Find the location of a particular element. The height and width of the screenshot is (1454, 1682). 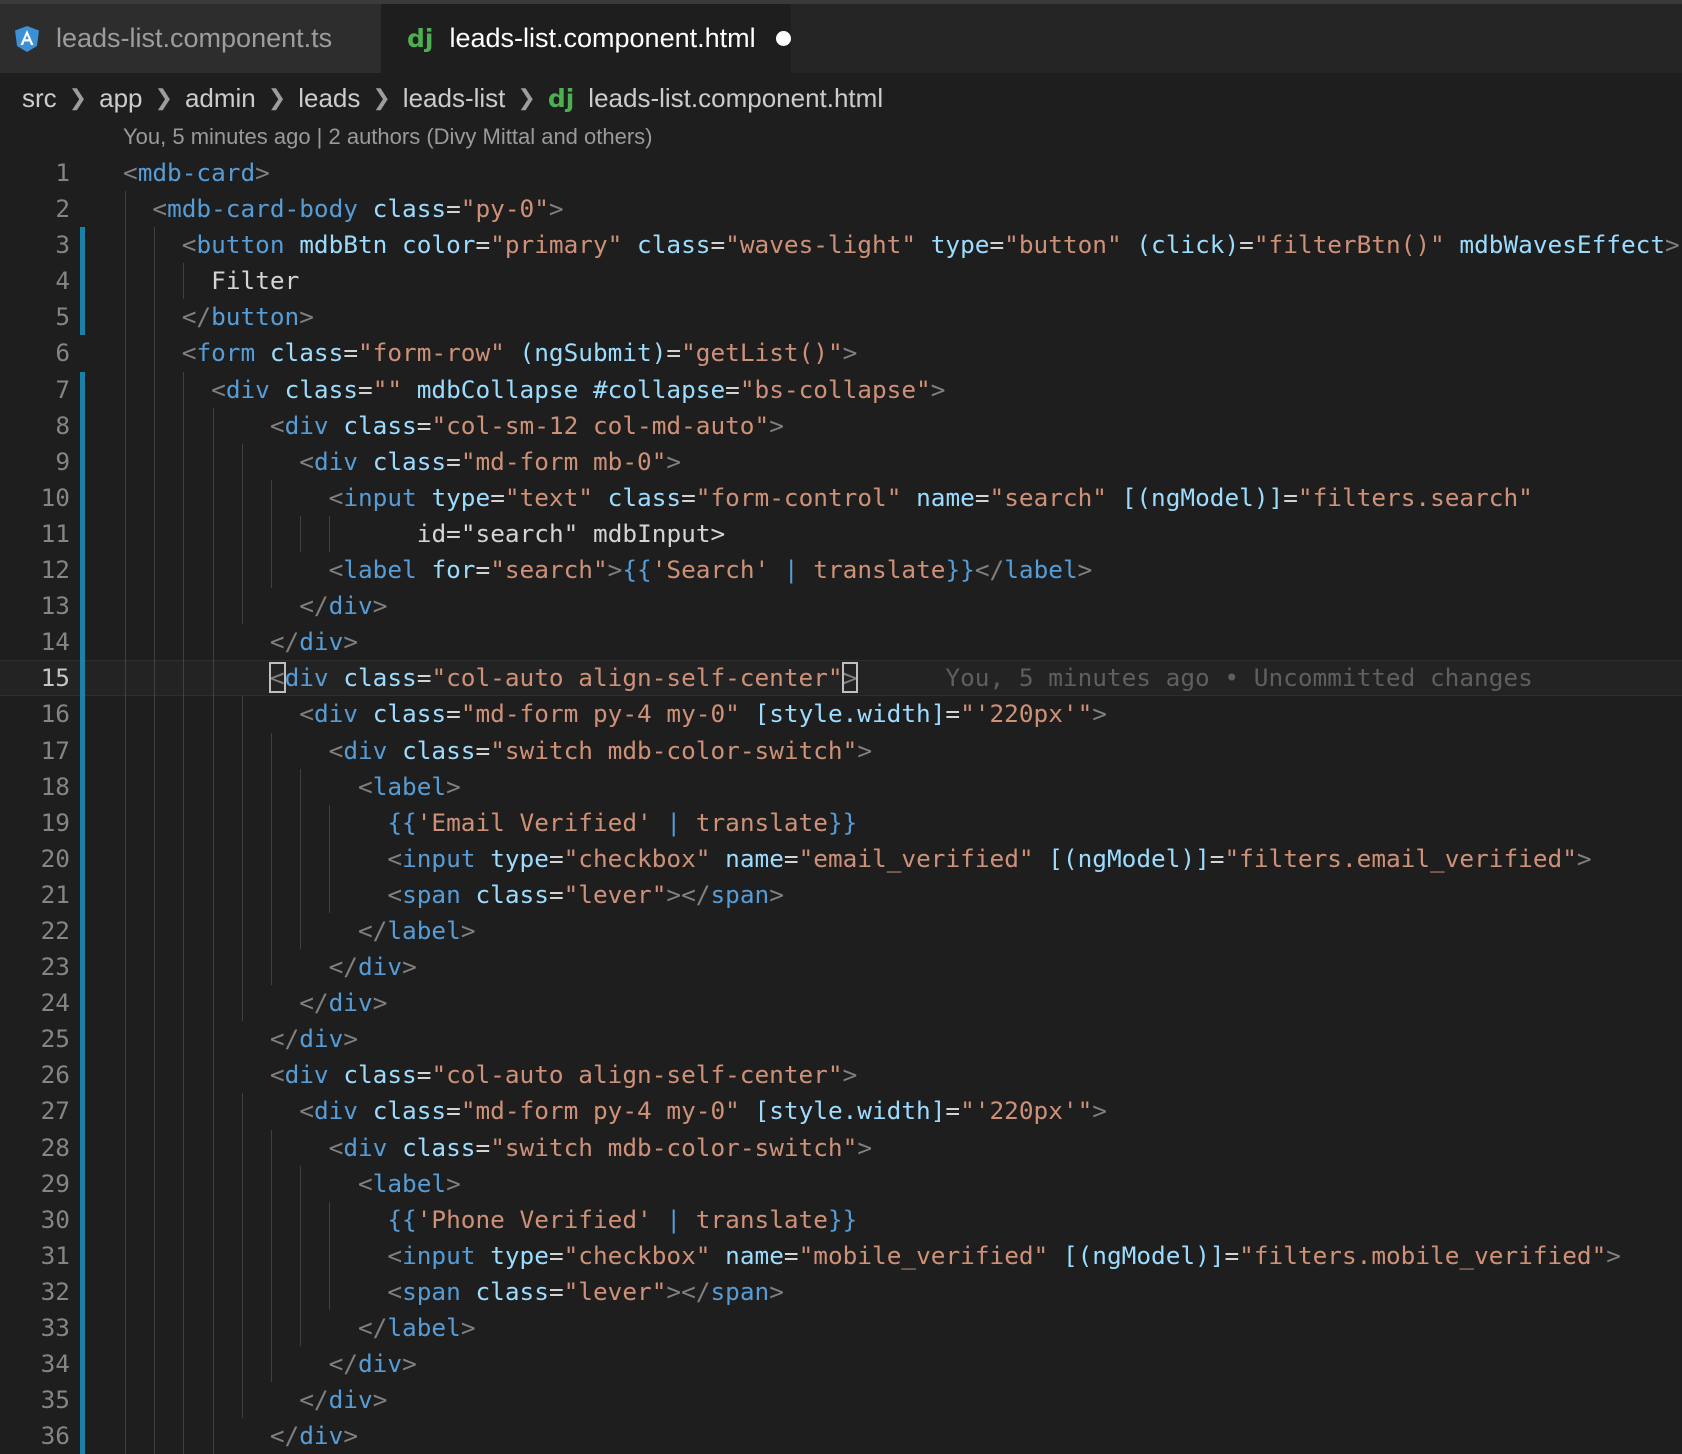

line-number: 31 is located at coordinates (55, 1255).